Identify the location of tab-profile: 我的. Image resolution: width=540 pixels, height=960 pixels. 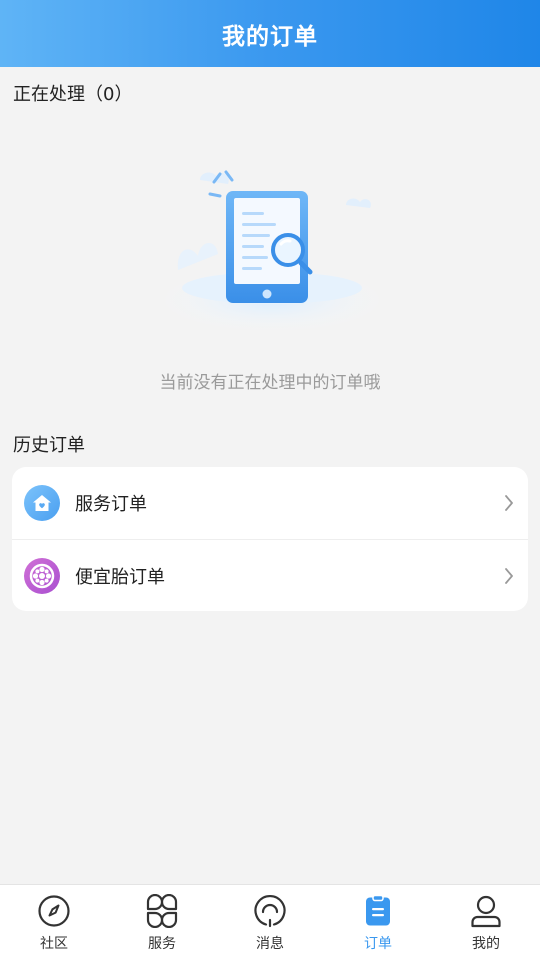
(486, 922).